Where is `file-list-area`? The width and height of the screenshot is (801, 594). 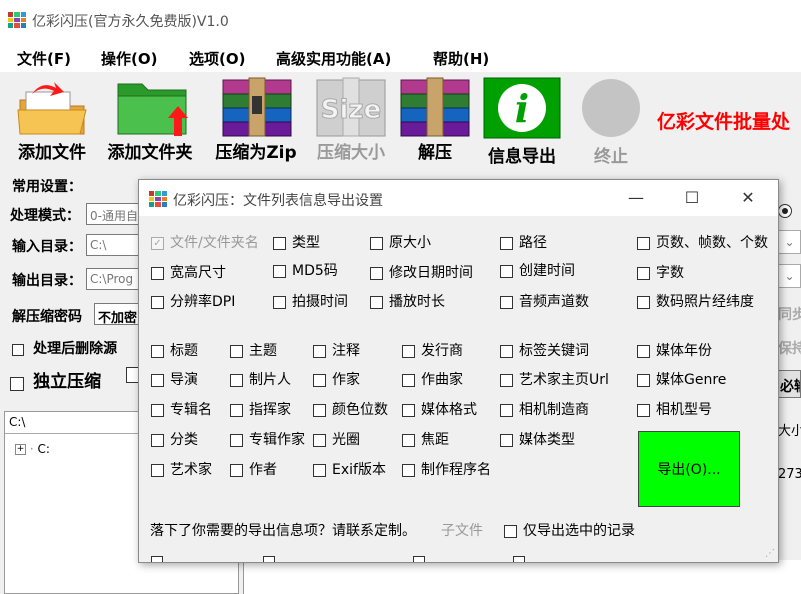
file-list-area is located at coordinates (522, 577).